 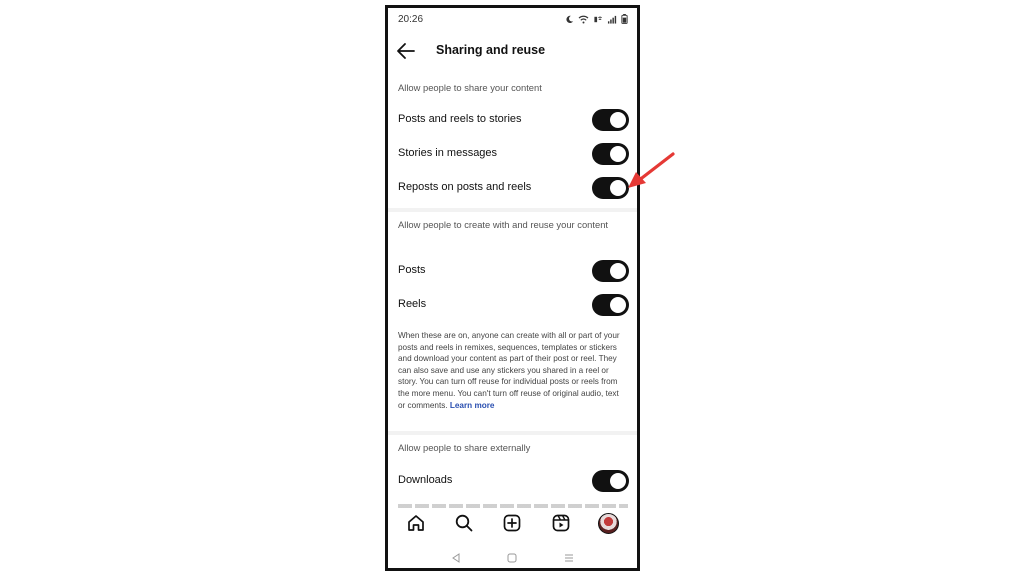 I want to click on home-icon, so click(x=416, y=523).